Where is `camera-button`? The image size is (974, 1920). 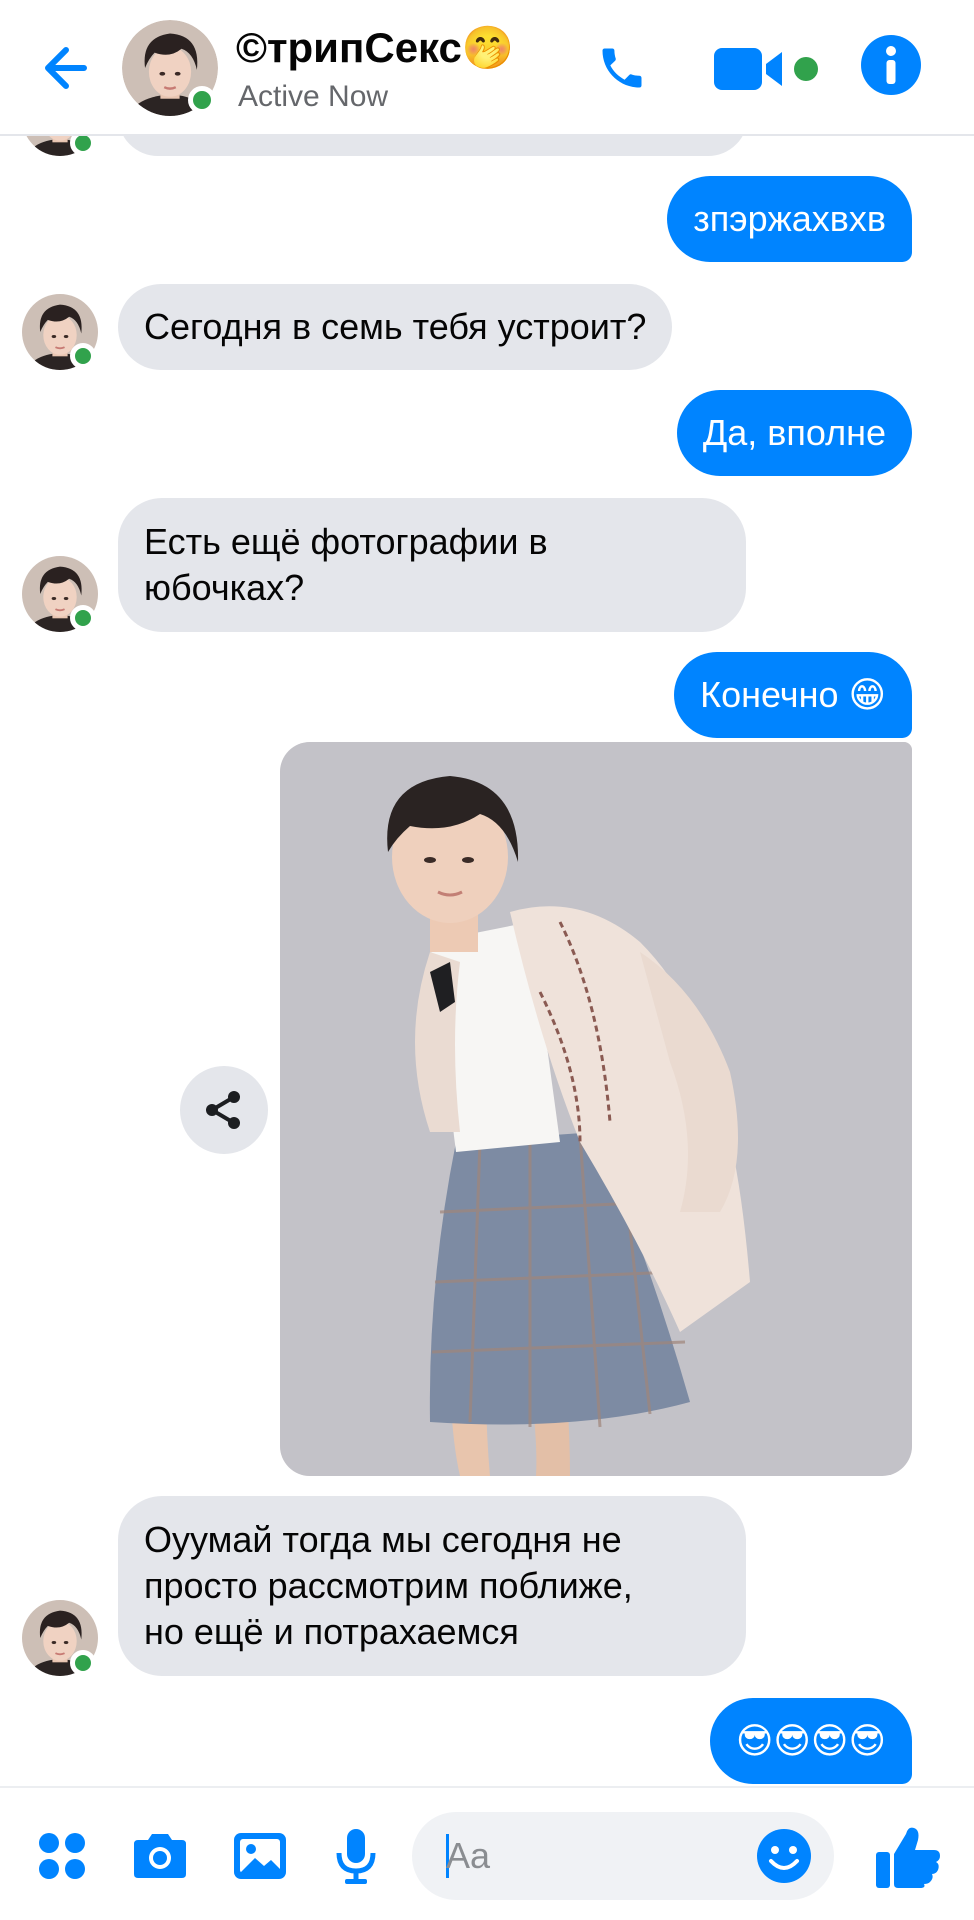 camera-button is located at coordinates (160, 1856).